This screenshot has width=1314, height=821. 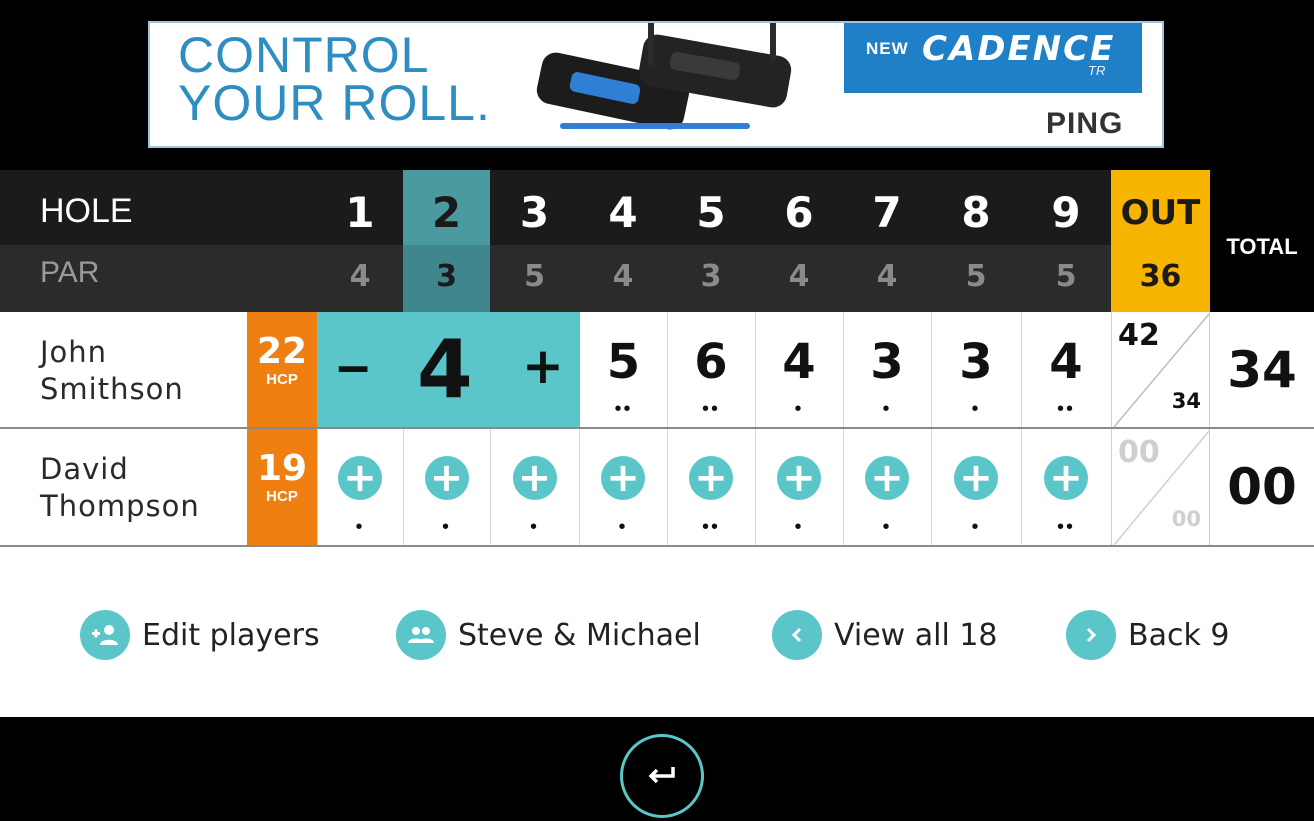 What do you see at coordinates (976, 207) in the screenshot?
I see `hole-8: 8` at bounding box center [976, 207].